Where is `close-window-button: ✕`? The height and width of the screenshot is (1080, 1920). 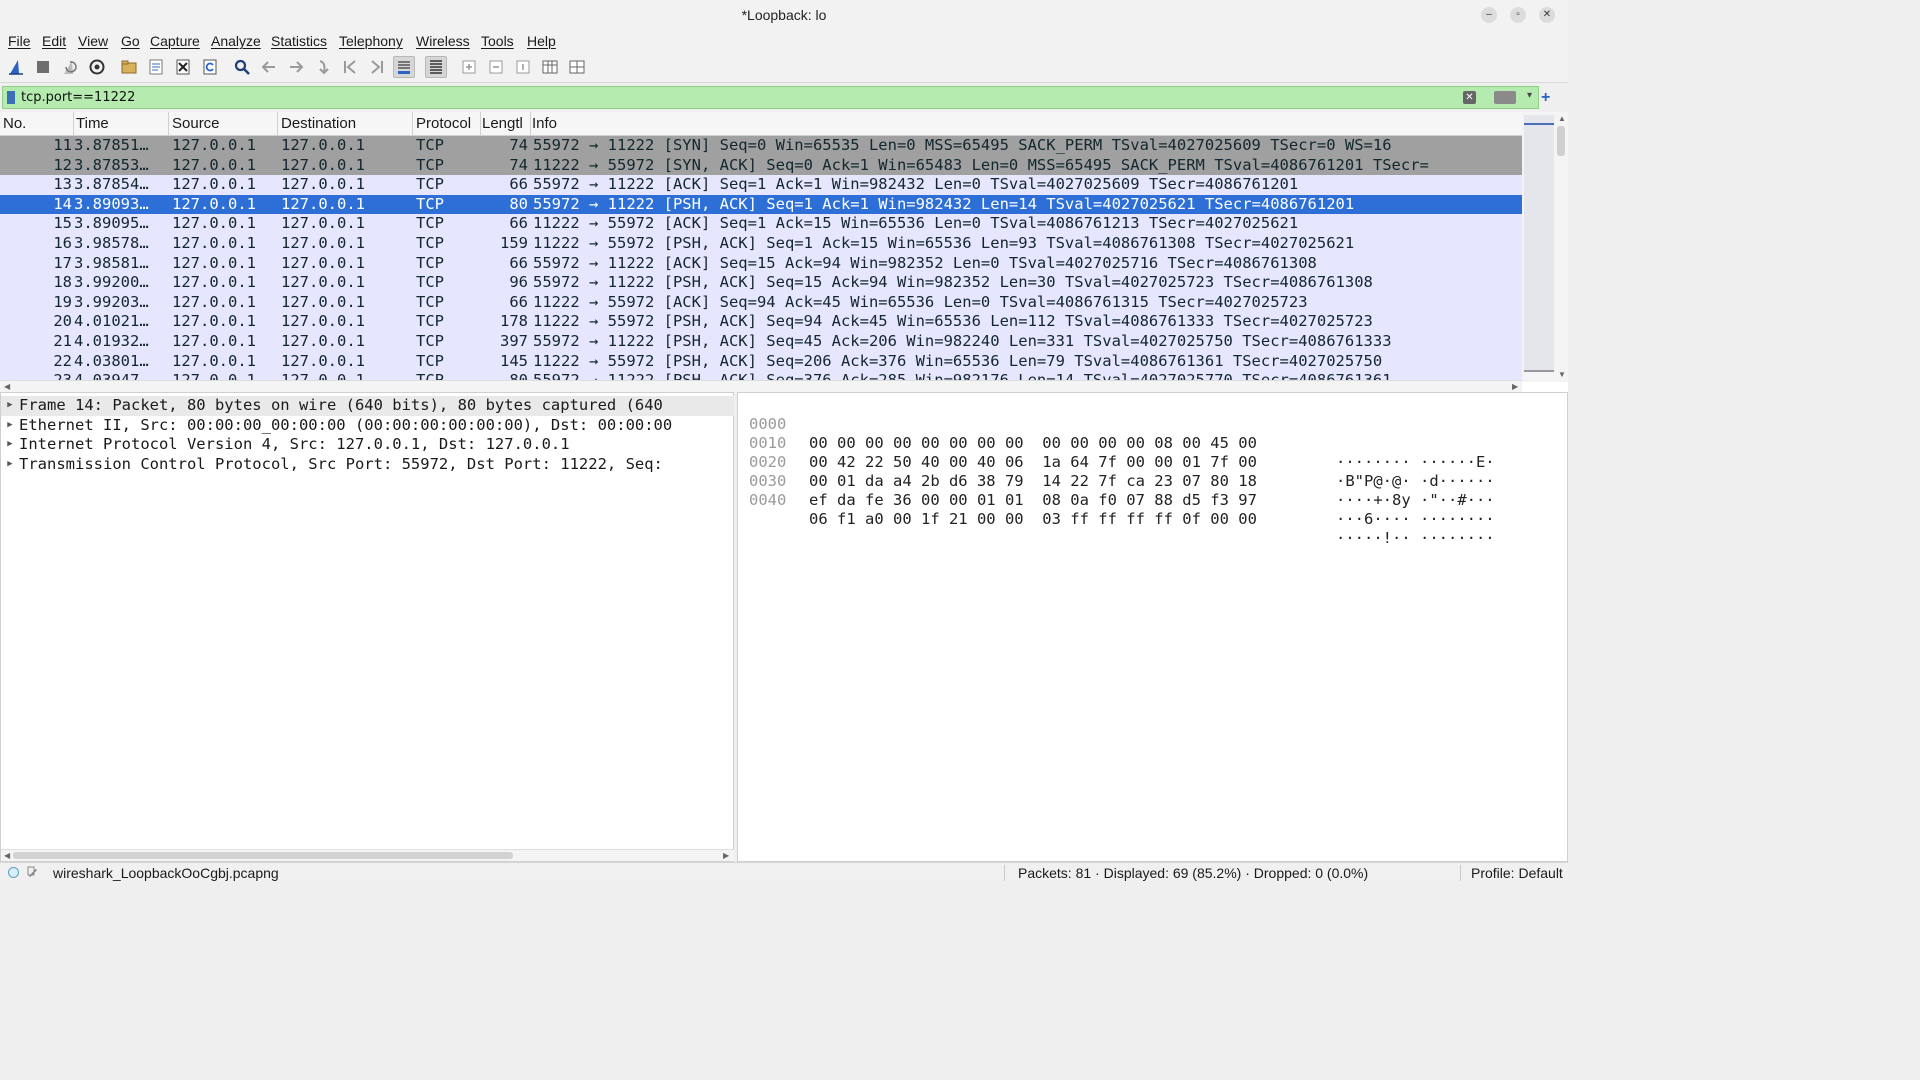
close-window-button: ✕ is located at coordinates (1547, 15).